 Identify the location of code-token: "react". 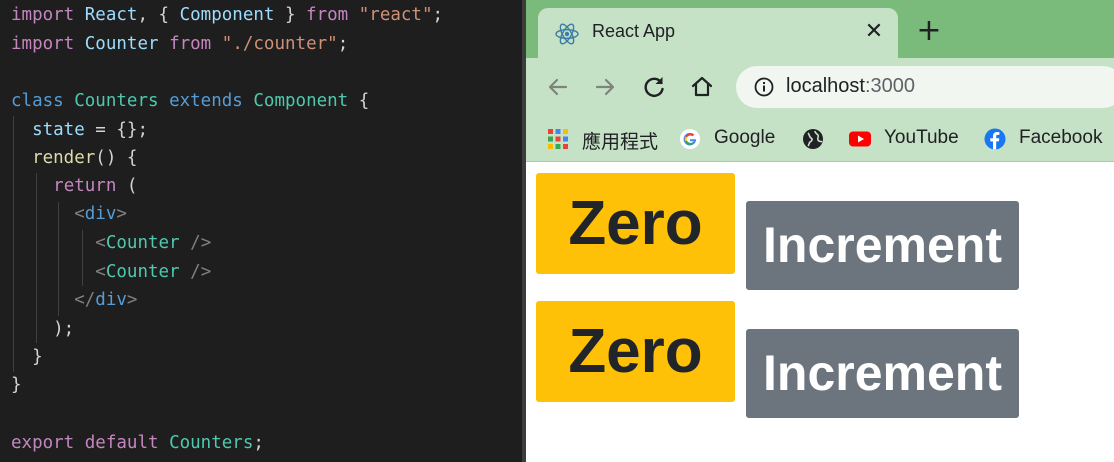
(395, 15).